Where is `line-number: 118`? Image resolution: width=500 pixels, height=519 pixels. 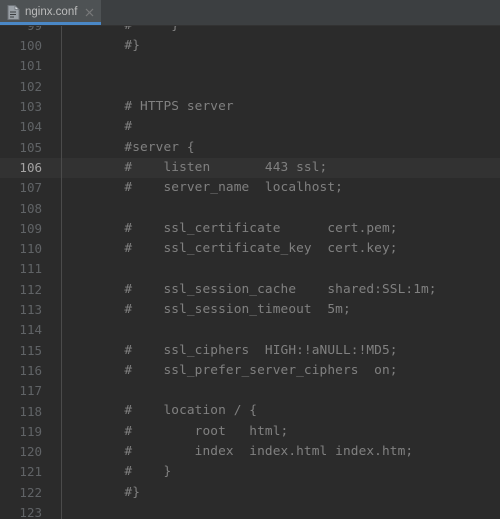 line-number: 118 is located at coordinates (26, 412).